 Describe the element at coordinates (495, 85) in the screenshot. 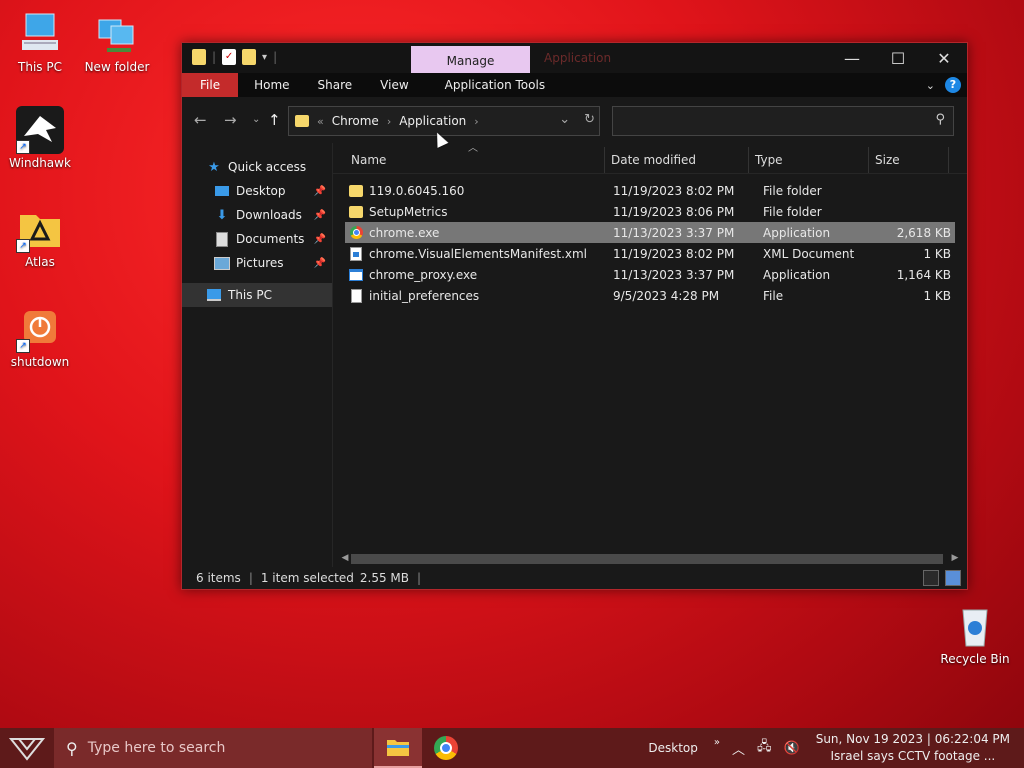

I see `tab-application-tools: Application Tools` at that location.